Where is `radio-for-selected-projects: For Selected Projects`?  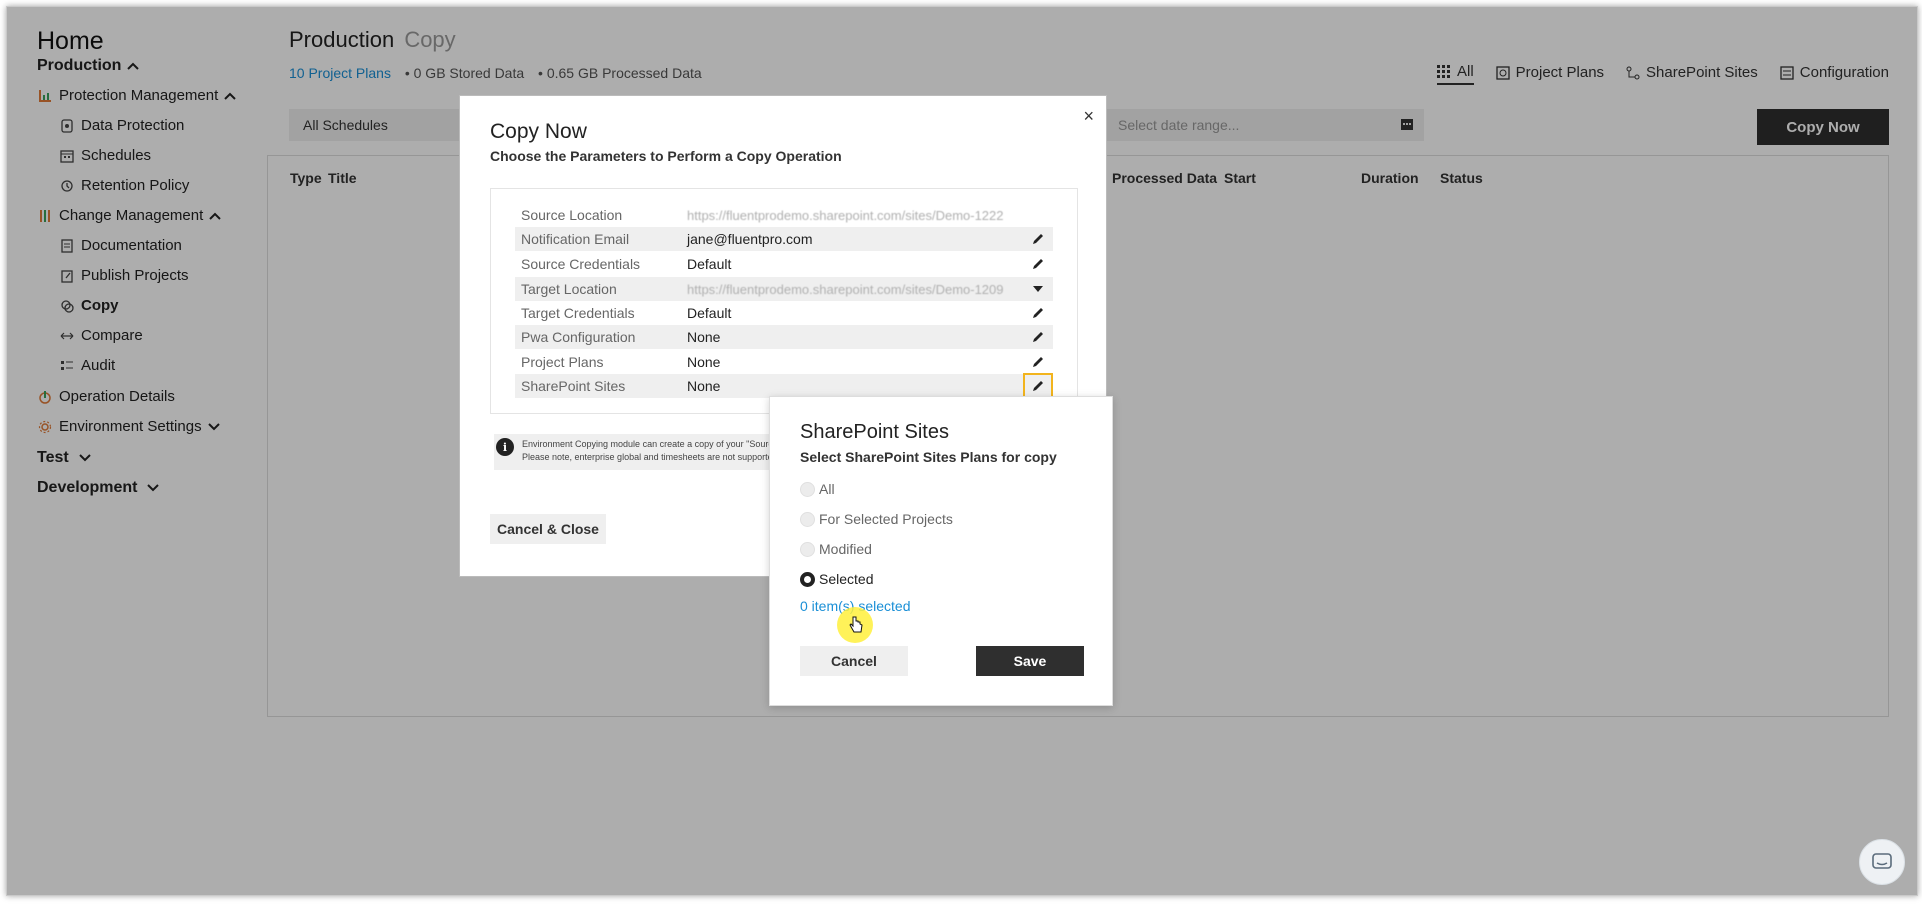 radio-for-selected-projects: For Selected Projects is located at coordinates (876, 519).